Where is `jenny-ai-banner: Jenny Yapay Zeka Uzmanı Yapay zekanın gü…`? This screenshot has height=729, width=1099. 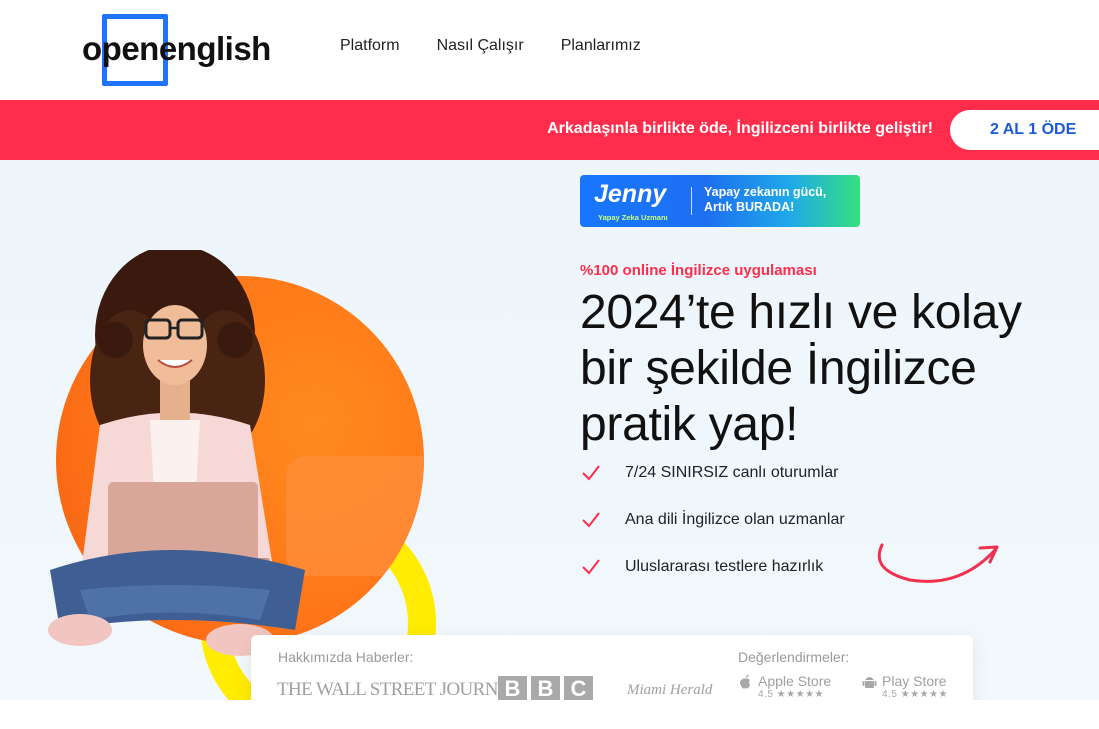 jenny-ai-banner: Jenny Yapay Zeka Uzmanı Yapay zekanın gü… is located at coordinates (720, 201).